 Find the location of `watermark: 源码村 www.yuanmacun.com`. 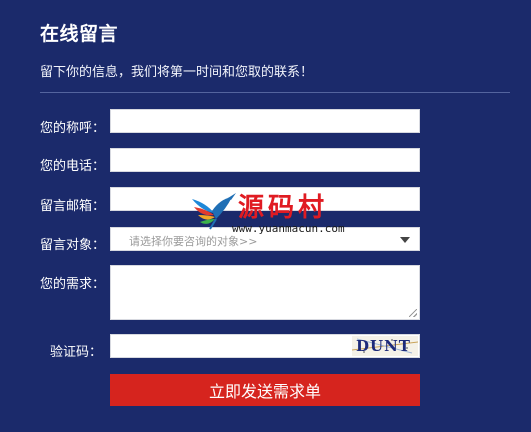

watermark: 源码村 www.yuanmacun.com is located at coordinates (268, 217).